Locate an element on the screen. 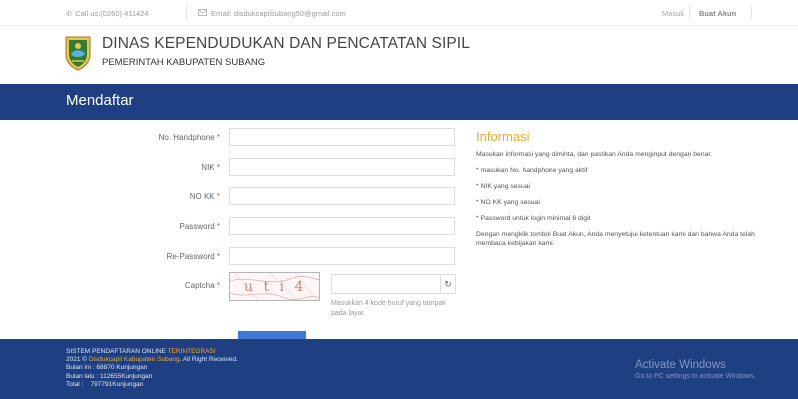 Image resolution: width=798 pixels, height=399 pixels. contact-phone: ✆ Call us:(0260) 411424 is located at coordinates (107, 13).